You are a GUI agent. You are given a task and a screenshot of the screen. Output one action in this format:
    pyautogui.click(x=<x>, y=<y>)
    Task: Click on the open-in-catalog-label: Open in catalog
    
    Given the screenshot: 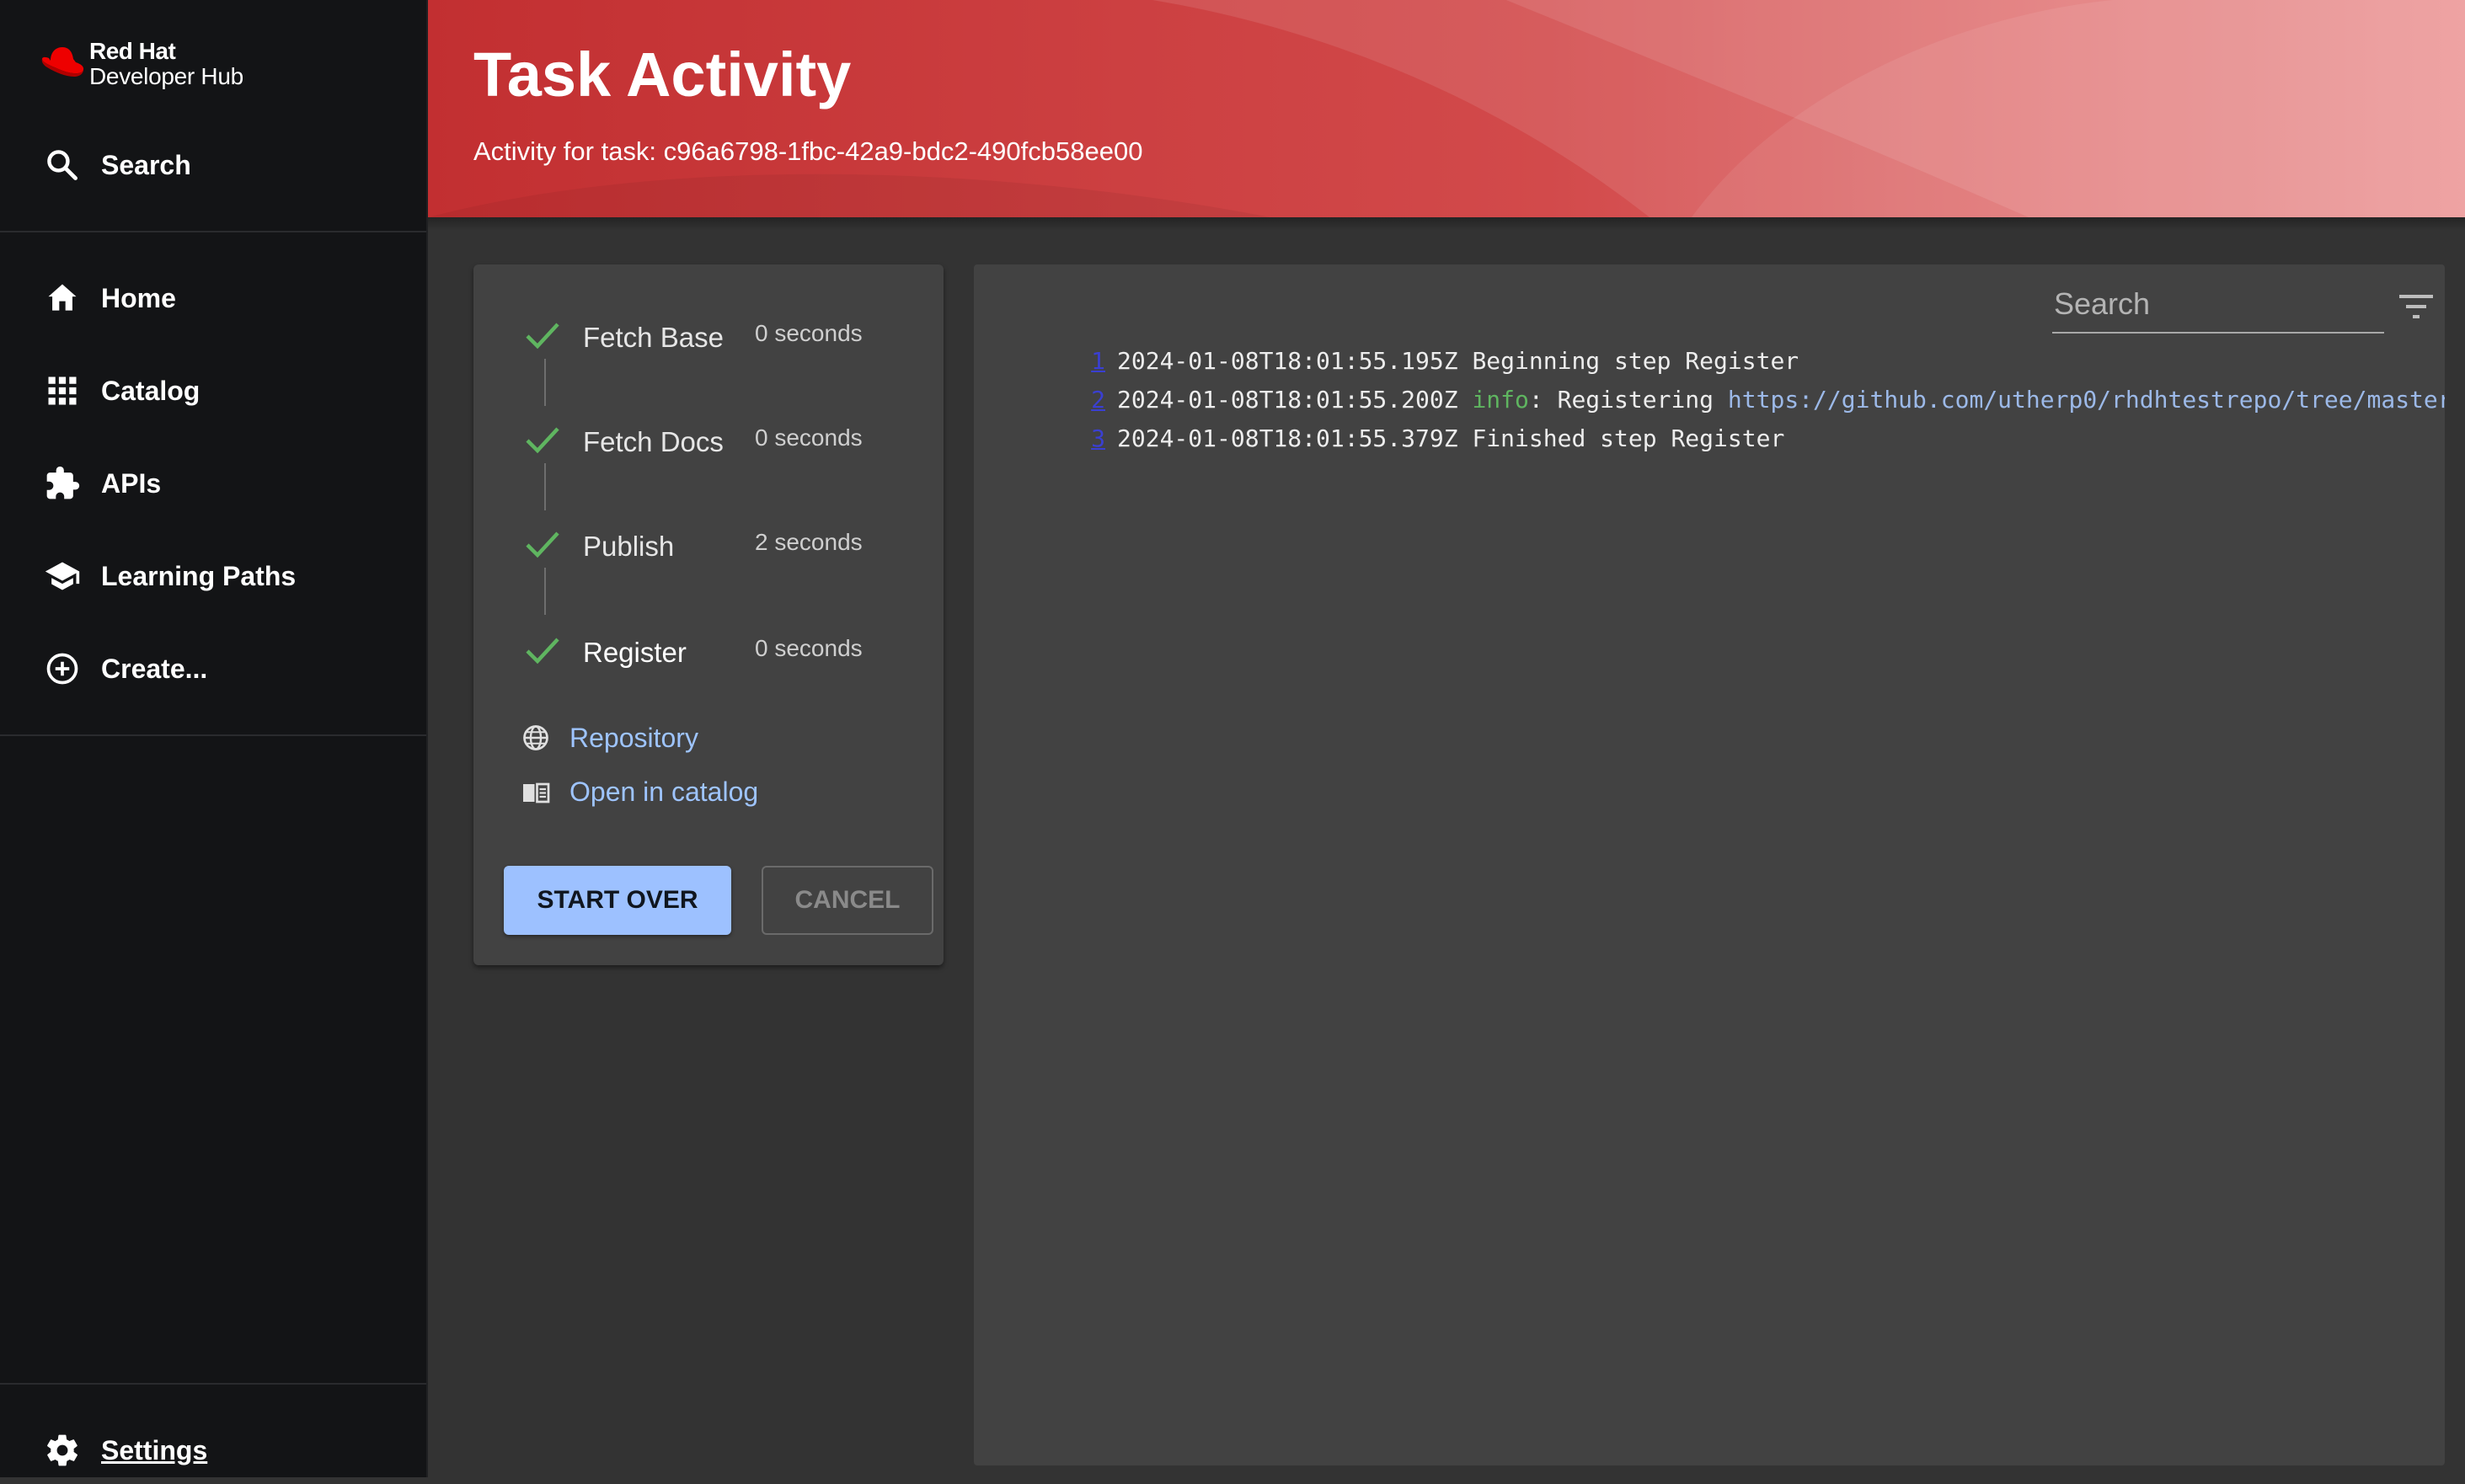 What is the action you would take?
    pyautogui.click(x=664, y=792)
    